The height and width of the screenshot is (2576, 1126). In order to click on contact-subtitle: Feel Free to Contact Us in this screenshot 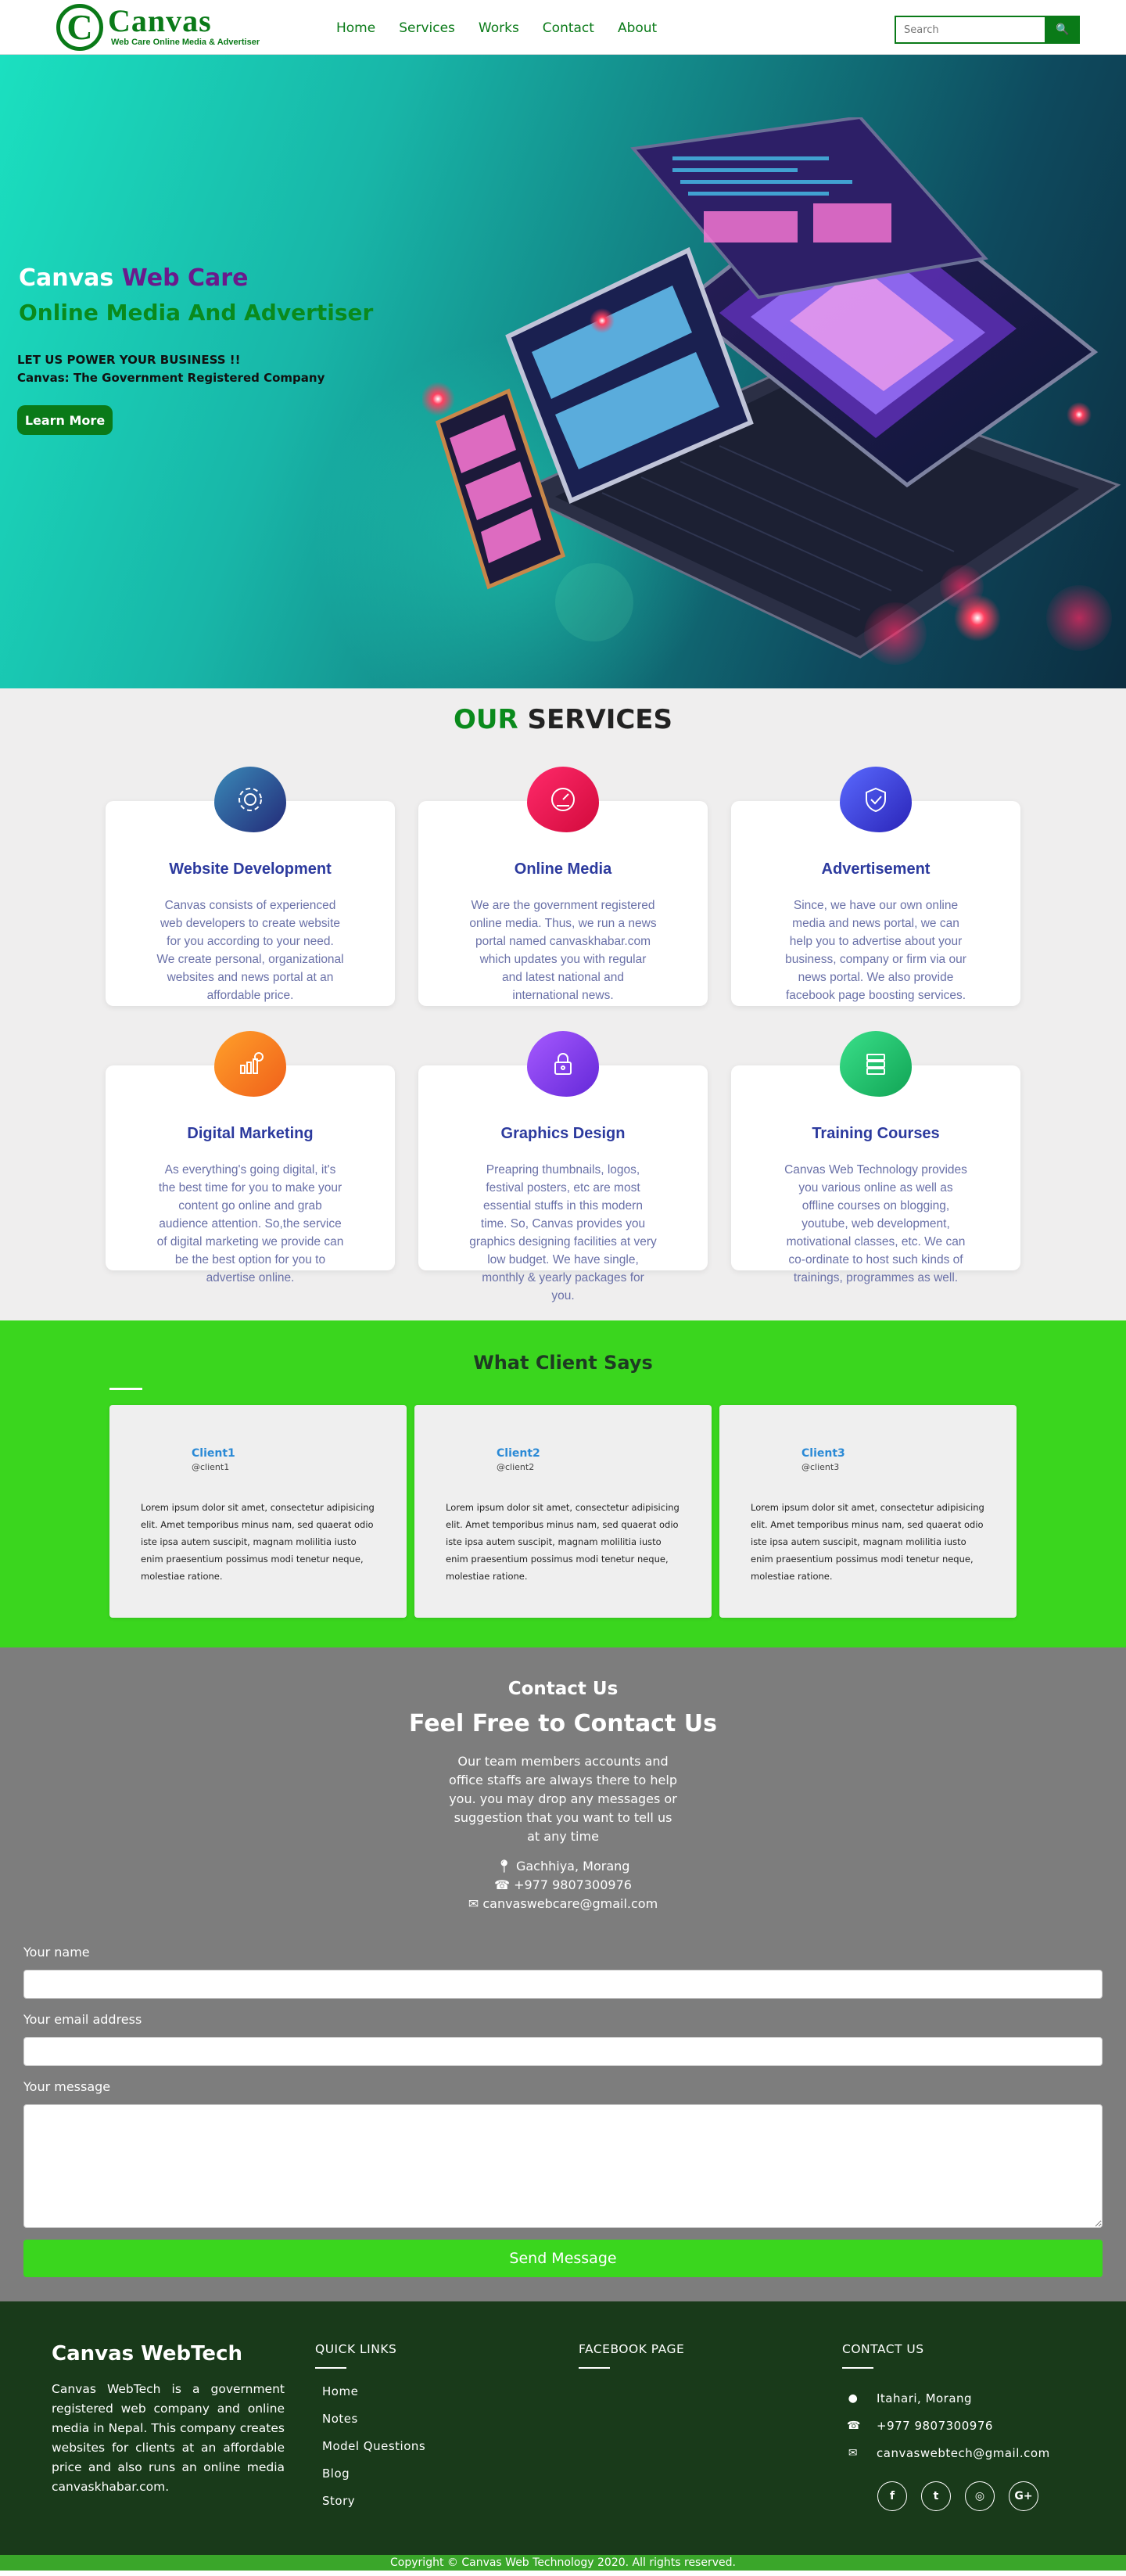, I will do `click(563, 1724)`.